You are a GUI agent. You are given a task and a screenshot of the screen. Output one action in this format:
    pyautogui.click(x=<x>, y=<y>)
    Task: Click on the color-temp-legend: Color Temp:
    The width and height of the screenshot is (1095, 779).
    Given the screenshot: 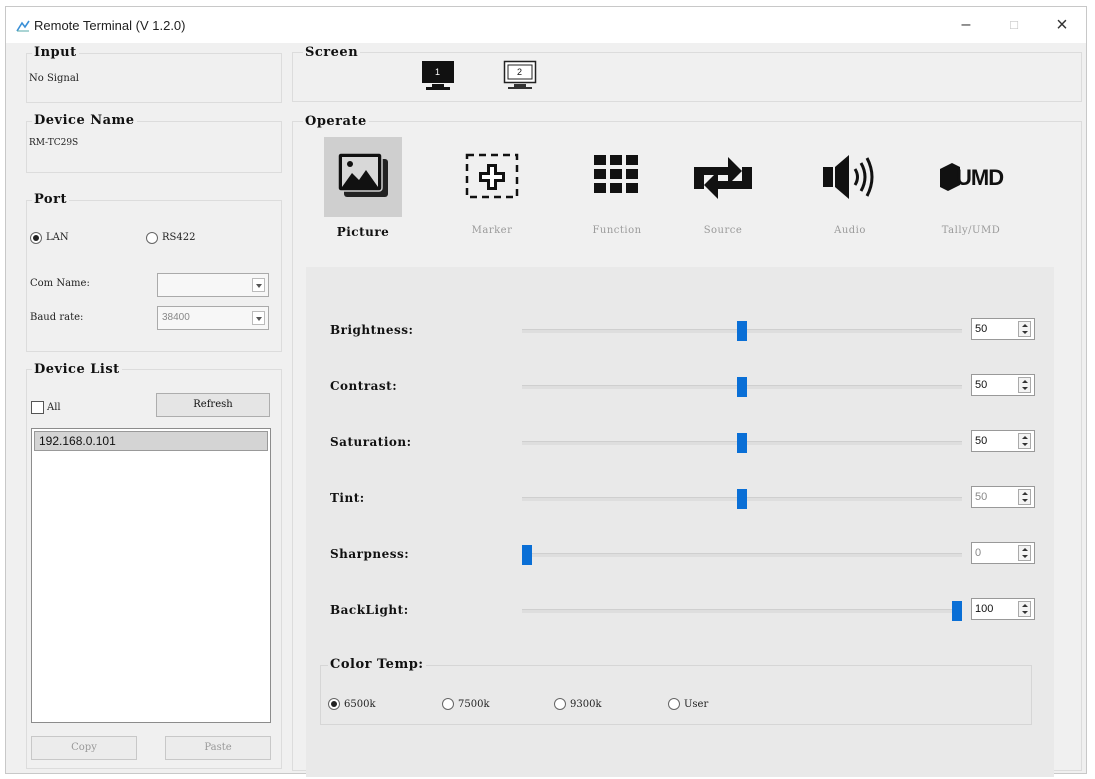 What is the action you would take?
    pyautogui.click(x=377, y=664)
    